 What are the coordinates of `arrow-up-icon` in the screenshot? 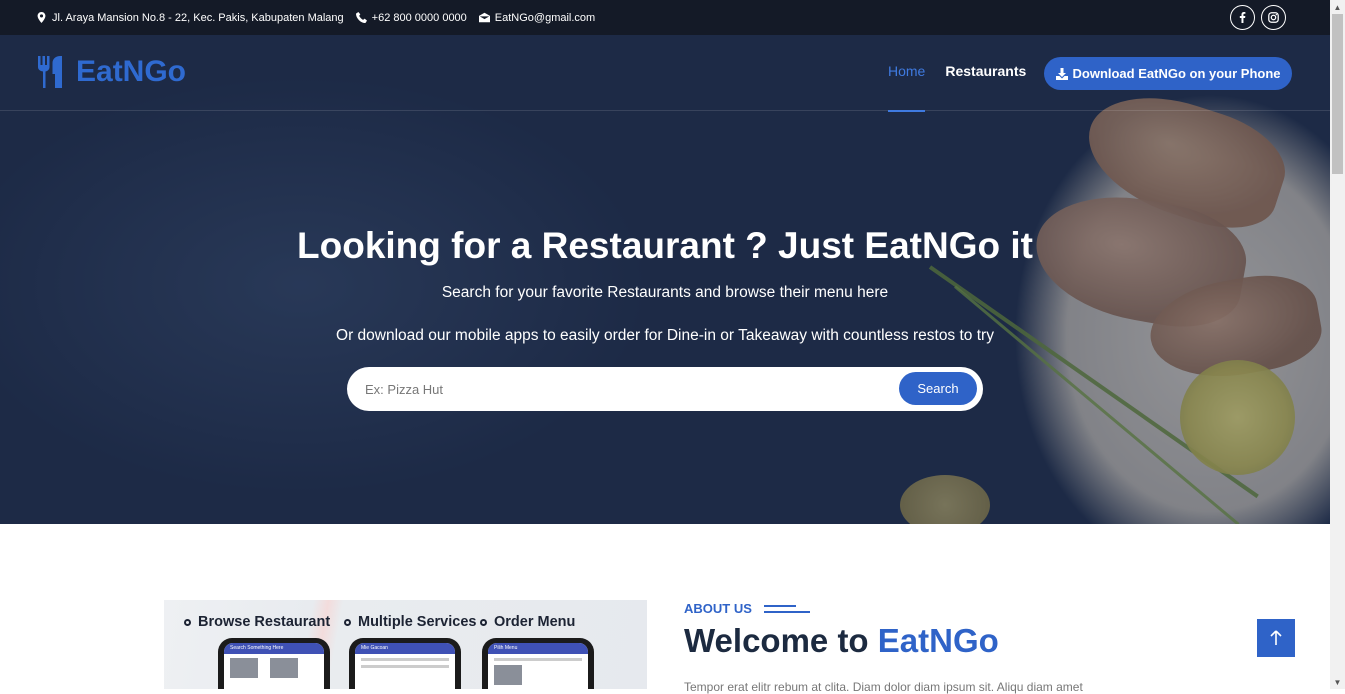 It's located at (1276, 637).